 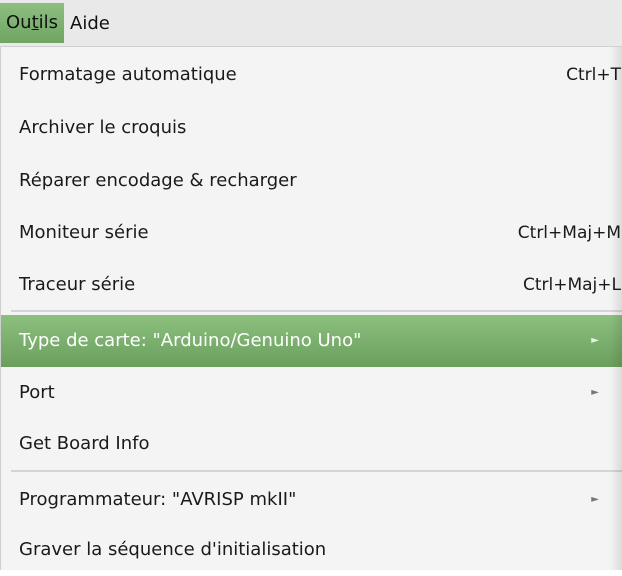 What do you see at coordinates (77, 284) in the screenshot?
I see `menu-item-label: Traceur série` at bounding box center [77, 284].